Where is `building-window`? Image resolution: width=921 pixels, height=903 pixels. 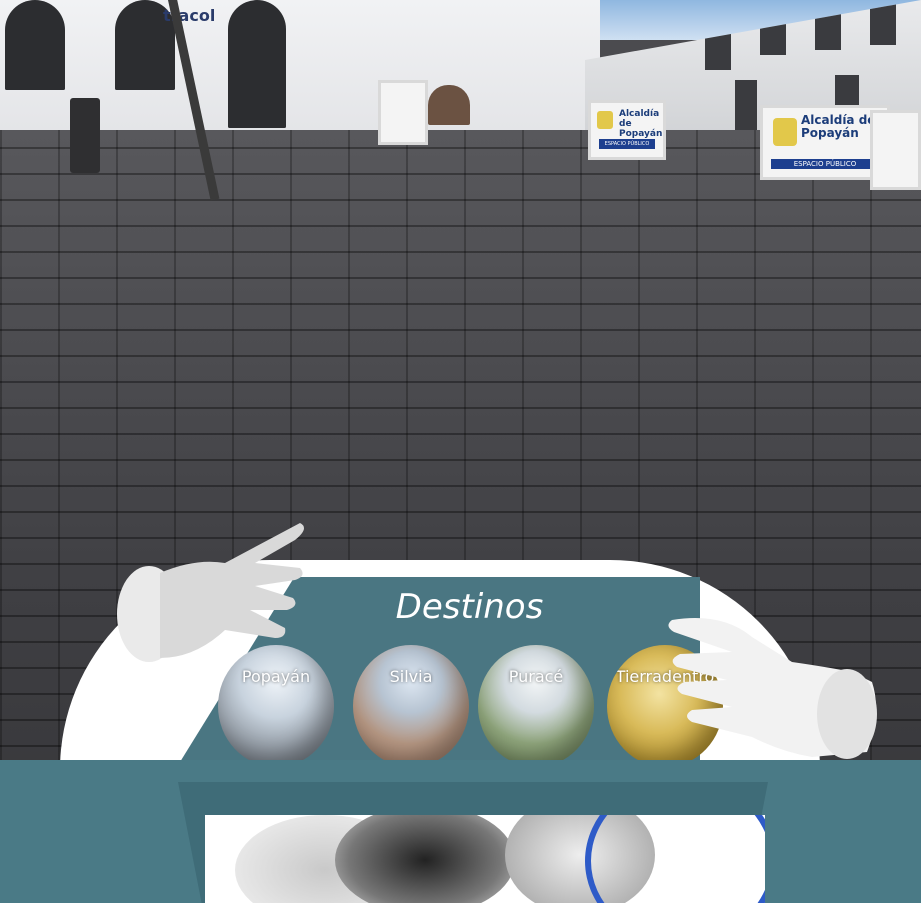 building-window is located at coordinates (35, 45).